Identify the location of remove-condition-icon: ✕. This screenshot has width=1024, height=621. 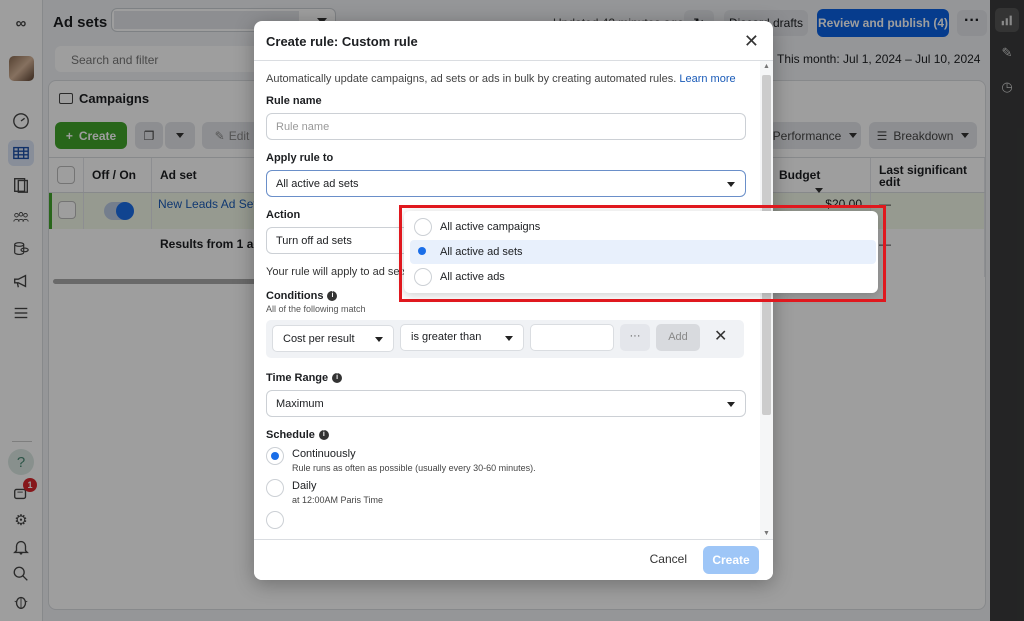
(720, 336).